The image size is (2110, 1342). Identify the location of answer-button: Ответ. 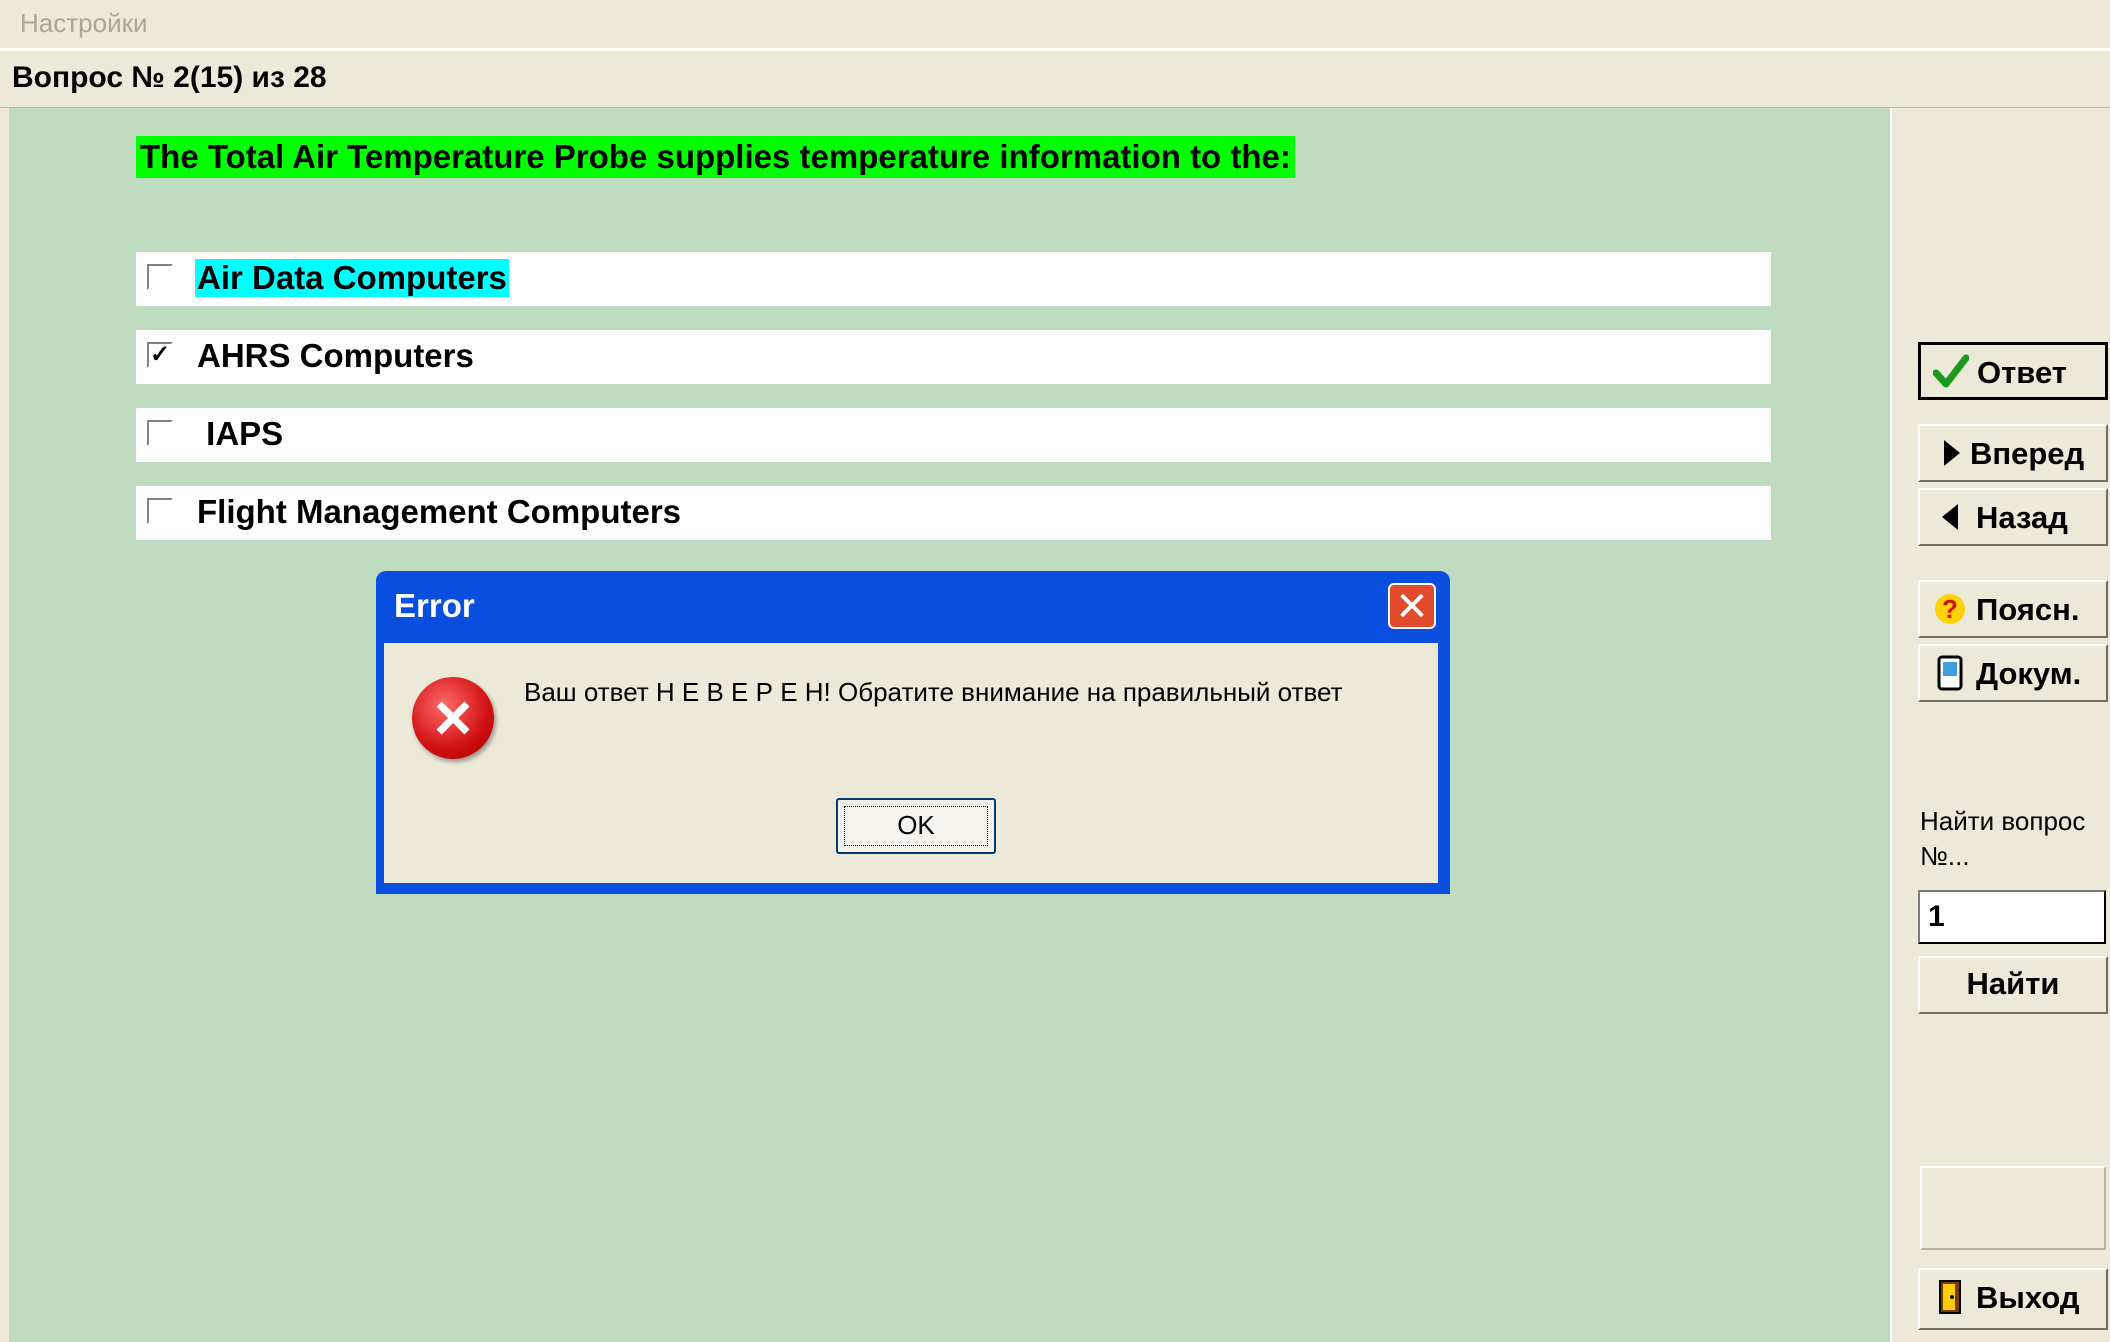
(2013, 371).